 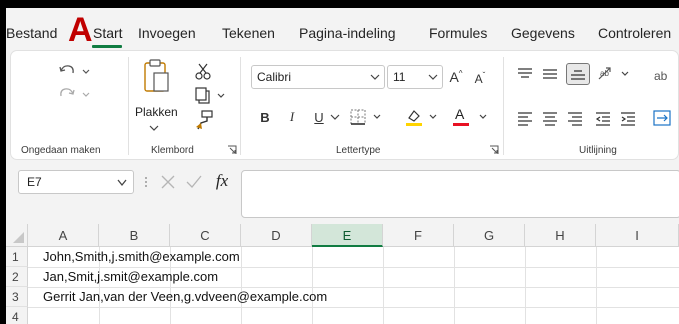 I want to click on font-name-combo: Calibri, so click(x=318, y=77).